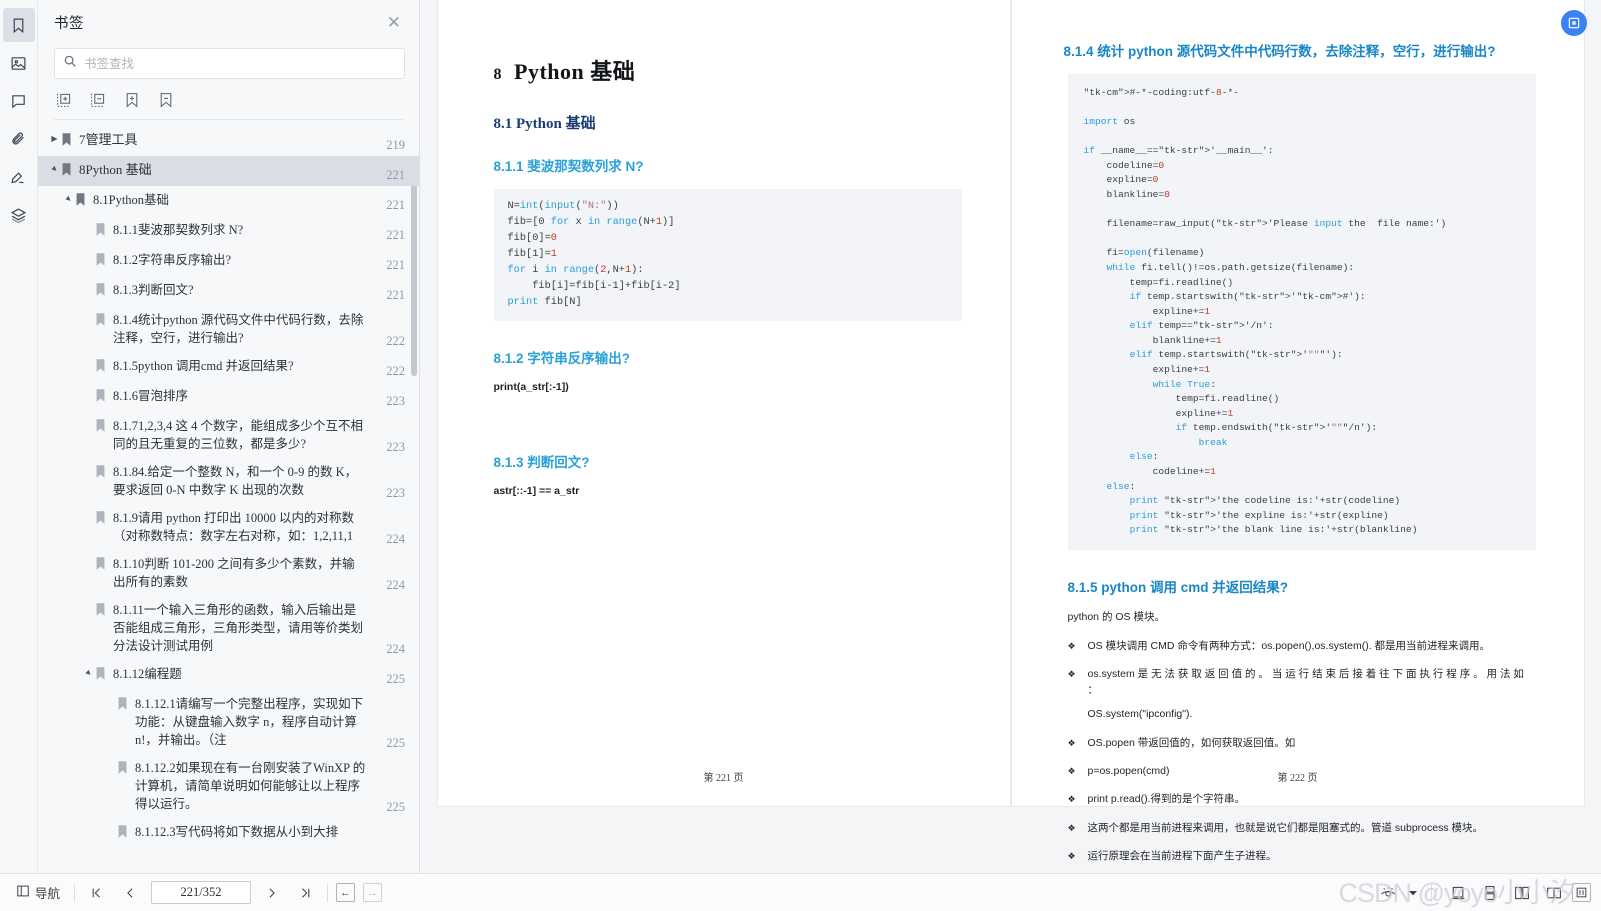 This screenshot has height=911, width=1601. What do you see at coordinates (1458, 893) in the screenshot?
I see `single-page-layout-icon` at bounding box center [1458, 893].